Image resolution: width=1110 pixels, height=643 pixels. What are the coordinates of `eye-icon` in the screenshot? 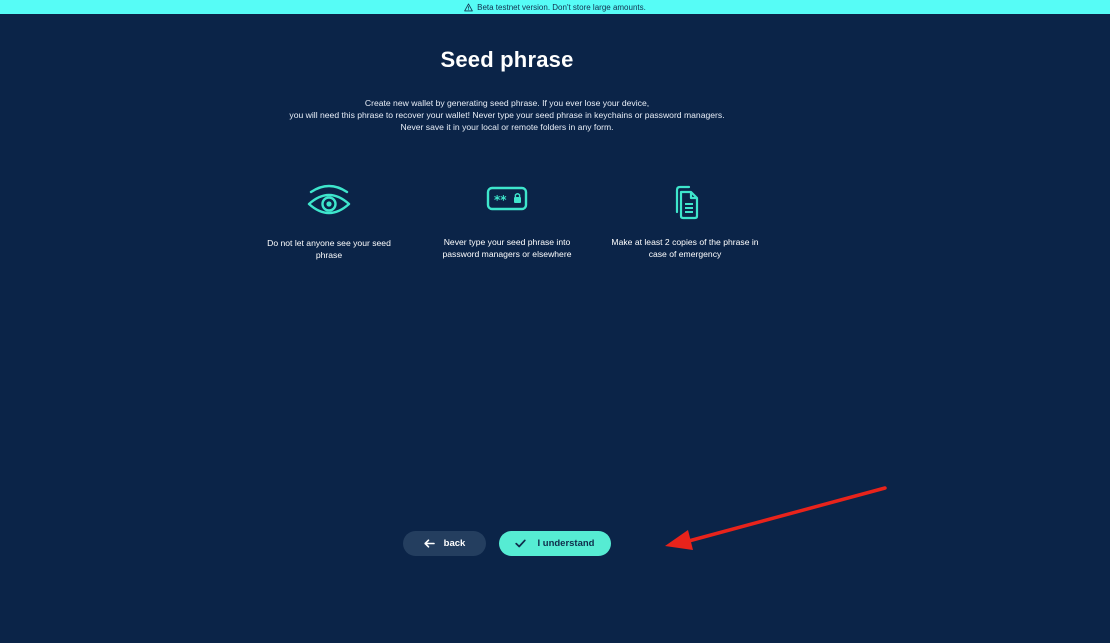 It's located at (329, 199).